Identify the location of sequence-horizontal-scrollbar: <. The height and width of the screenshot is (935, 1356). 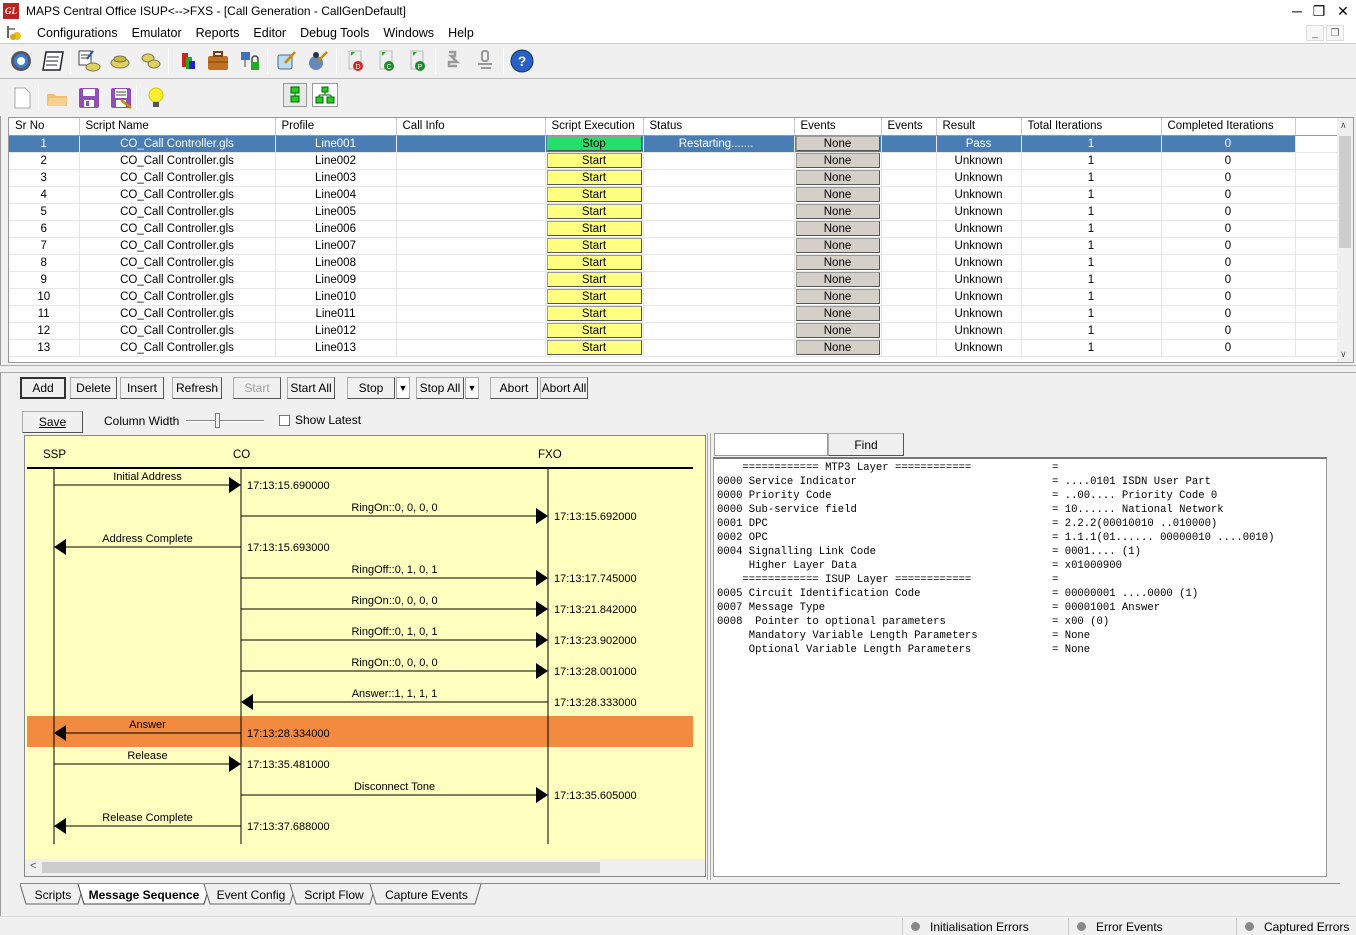
(365, 867).